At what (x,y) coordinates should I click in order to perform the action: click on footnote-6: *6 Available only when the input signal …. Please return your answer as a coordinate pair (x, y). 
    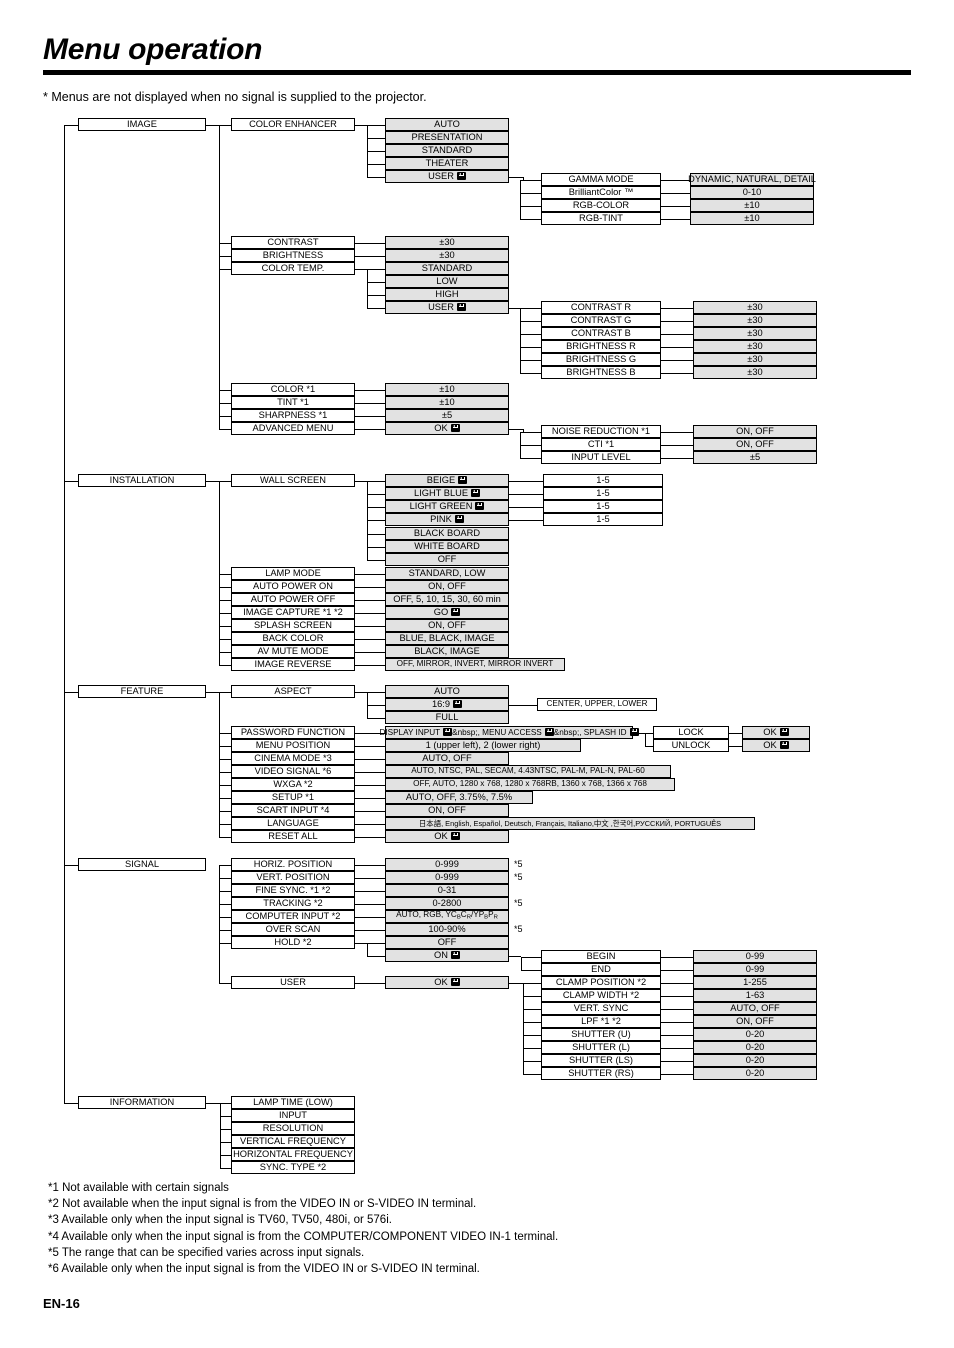
    Looking at the image, I should click on (264, 1269).